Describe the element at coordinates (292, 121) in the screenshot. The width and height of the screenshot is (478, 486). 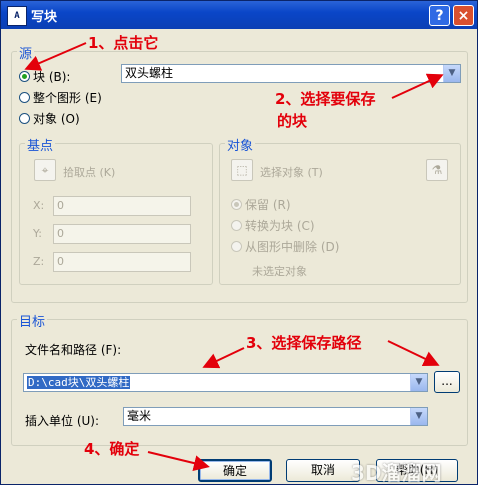
I see `annotation-2-line2: 的块` at that location.